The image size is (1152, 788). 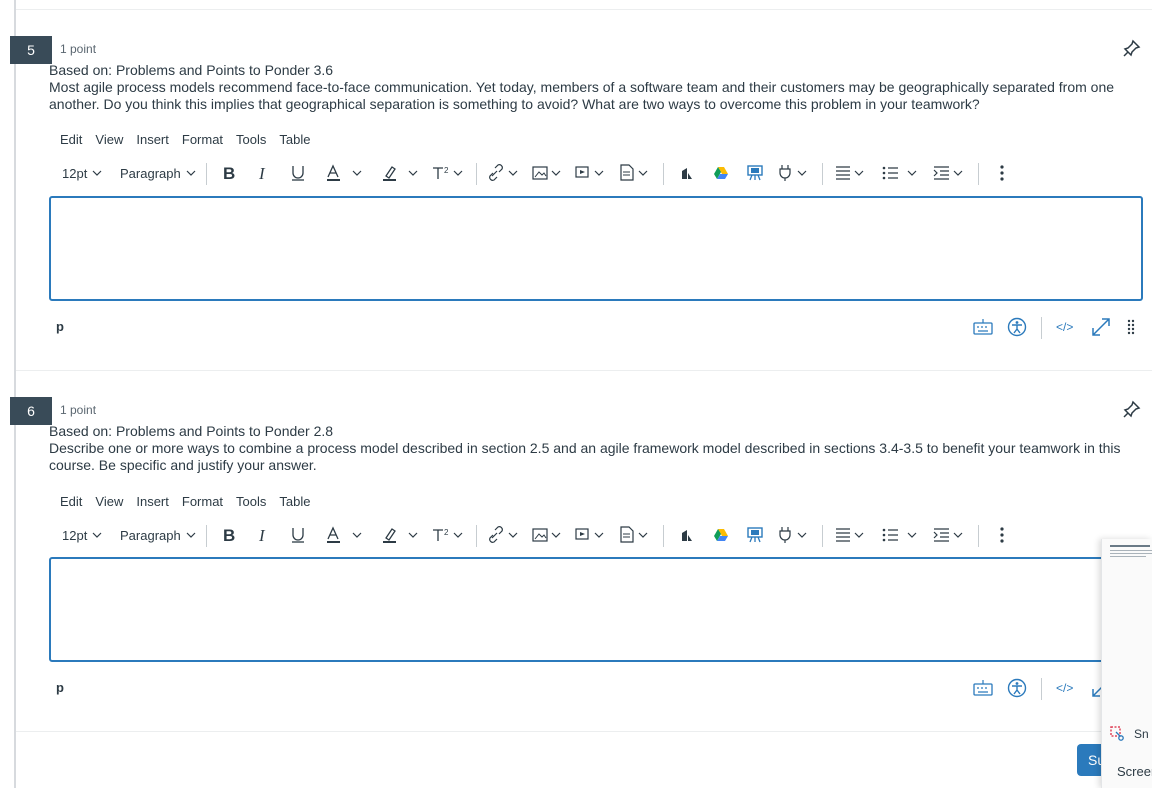 What do you see at coordinates (601, 688) in the screenshot?
I see `editor-statusbar: p </>` at bounding box center [601, 688].